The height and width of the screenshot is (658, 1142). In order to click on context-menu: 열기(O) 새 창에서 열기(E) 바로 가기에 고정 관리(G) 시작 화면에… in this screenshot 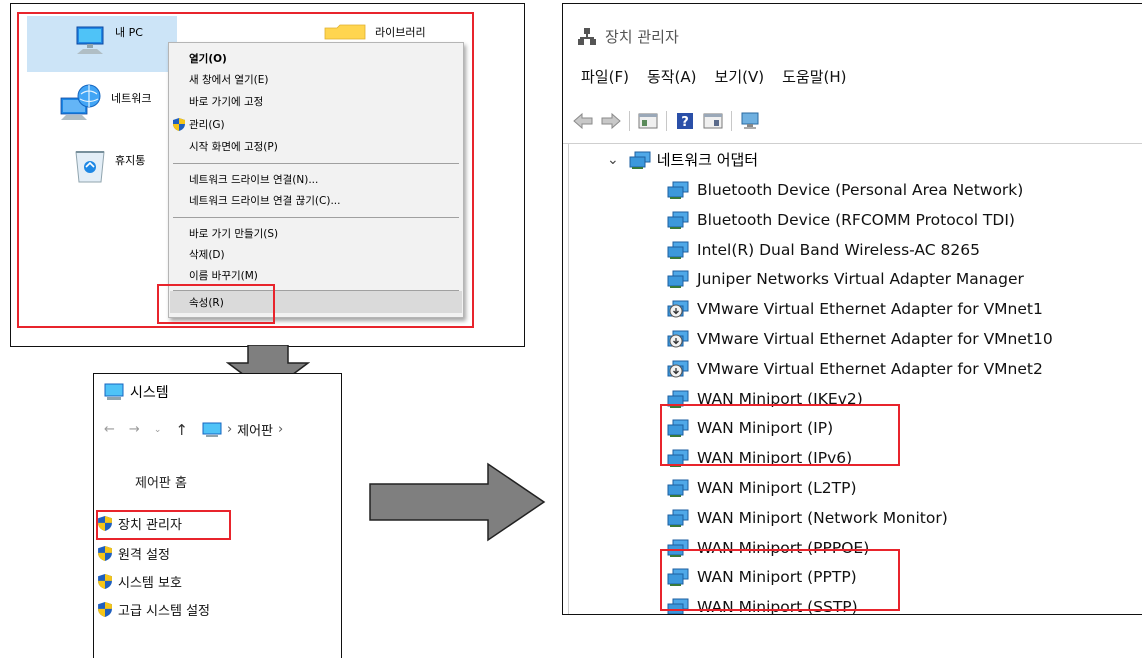, I will do `click(316, 180)`.